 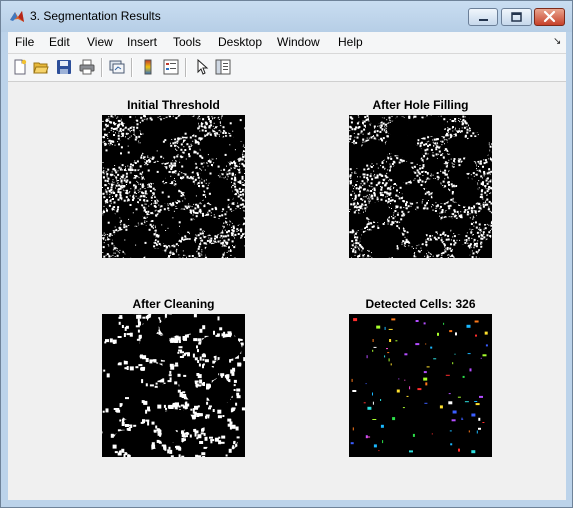 What do you see at coordinates (350, 42) in the screenshot?
I see `menu-help: Help` at bounding box center [350, 42].